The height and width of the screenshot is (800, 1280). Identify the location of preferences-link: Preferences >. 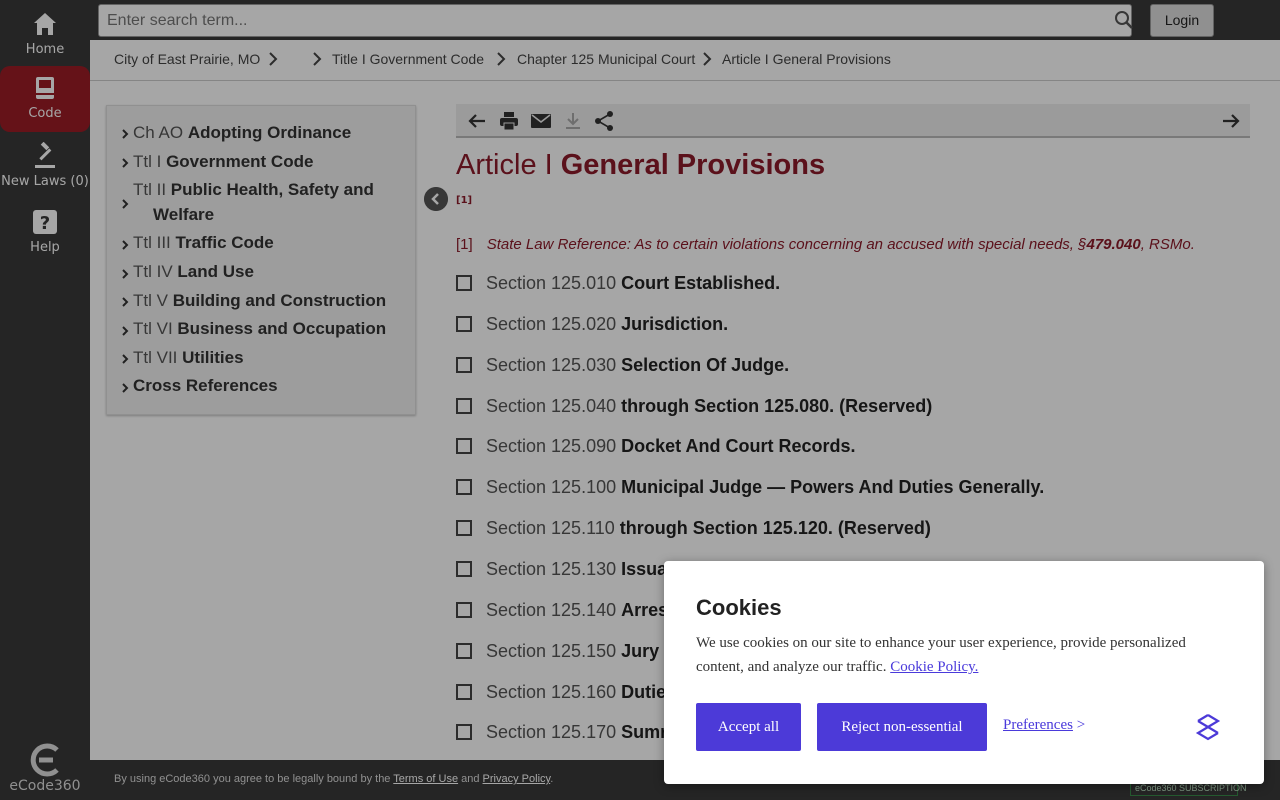
(1044, 725).